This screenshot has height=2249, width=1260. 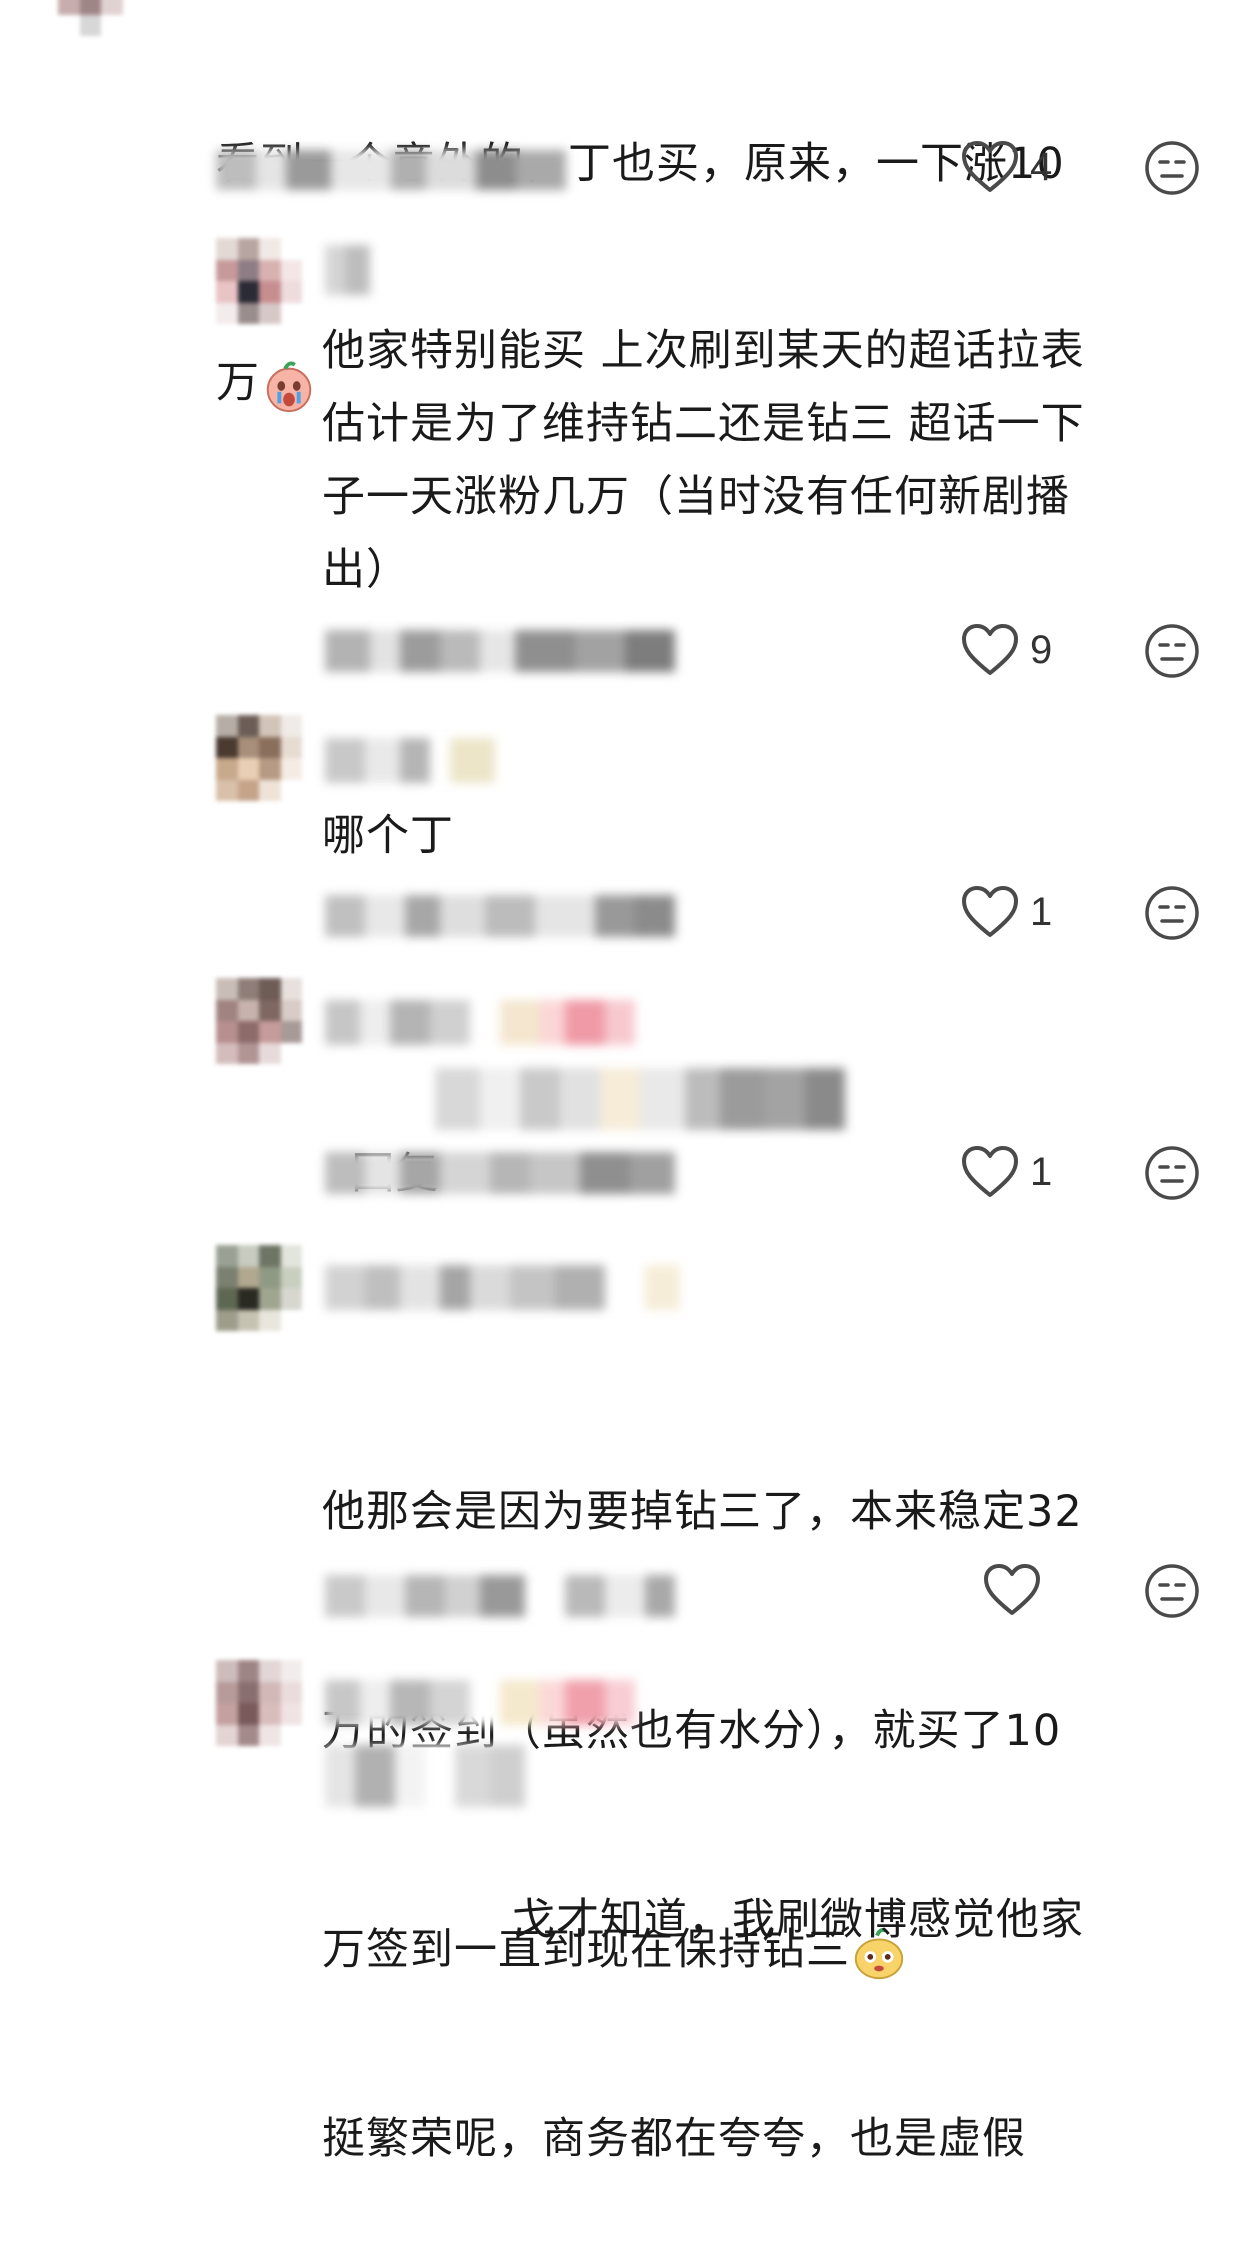 I want to click on comment-actions: 4, so click(x=1080, y=170).